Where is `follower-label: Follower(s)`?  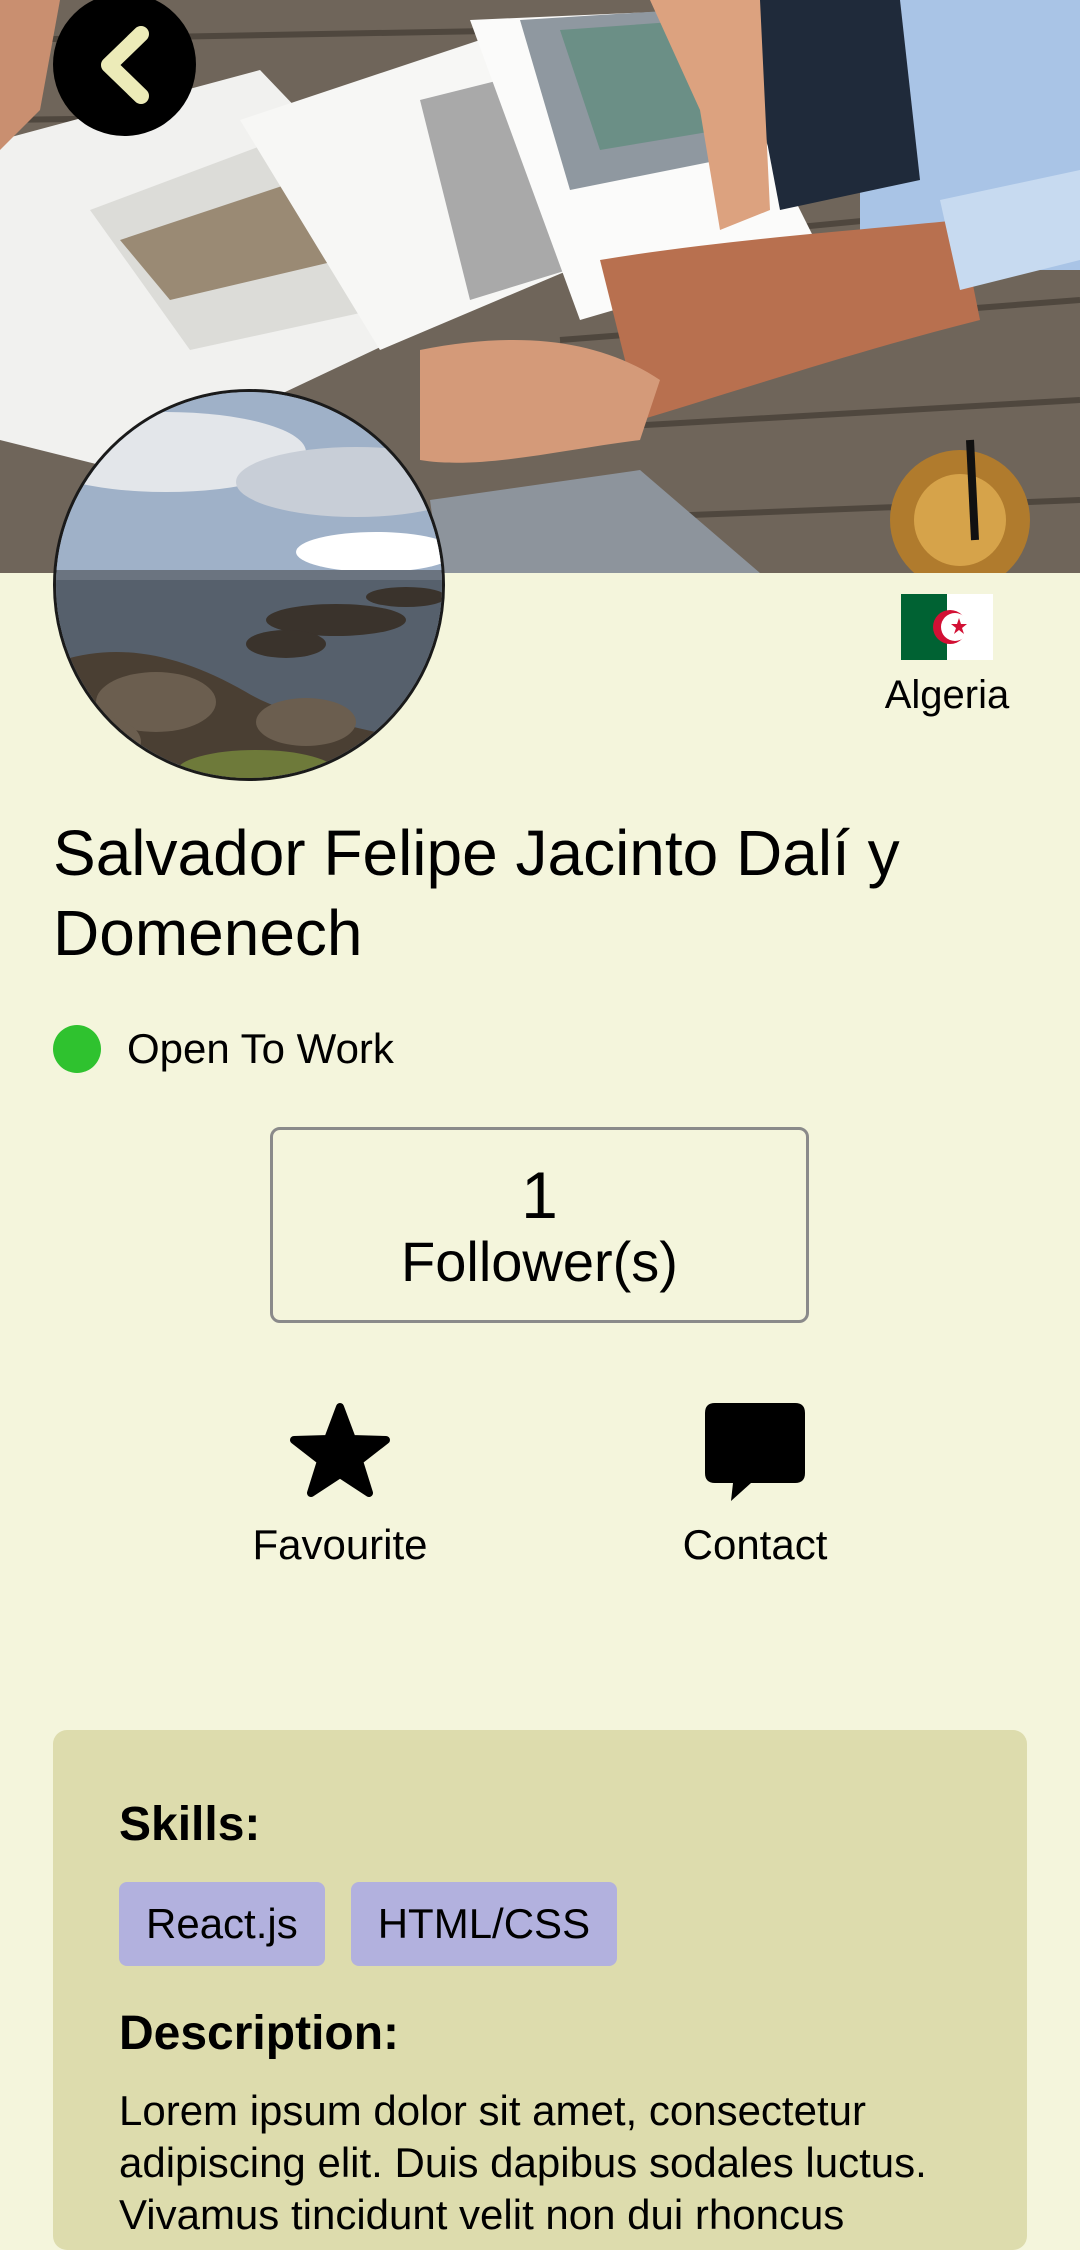
follower-label: Follower(s) is located at coordinates (539, 1261).